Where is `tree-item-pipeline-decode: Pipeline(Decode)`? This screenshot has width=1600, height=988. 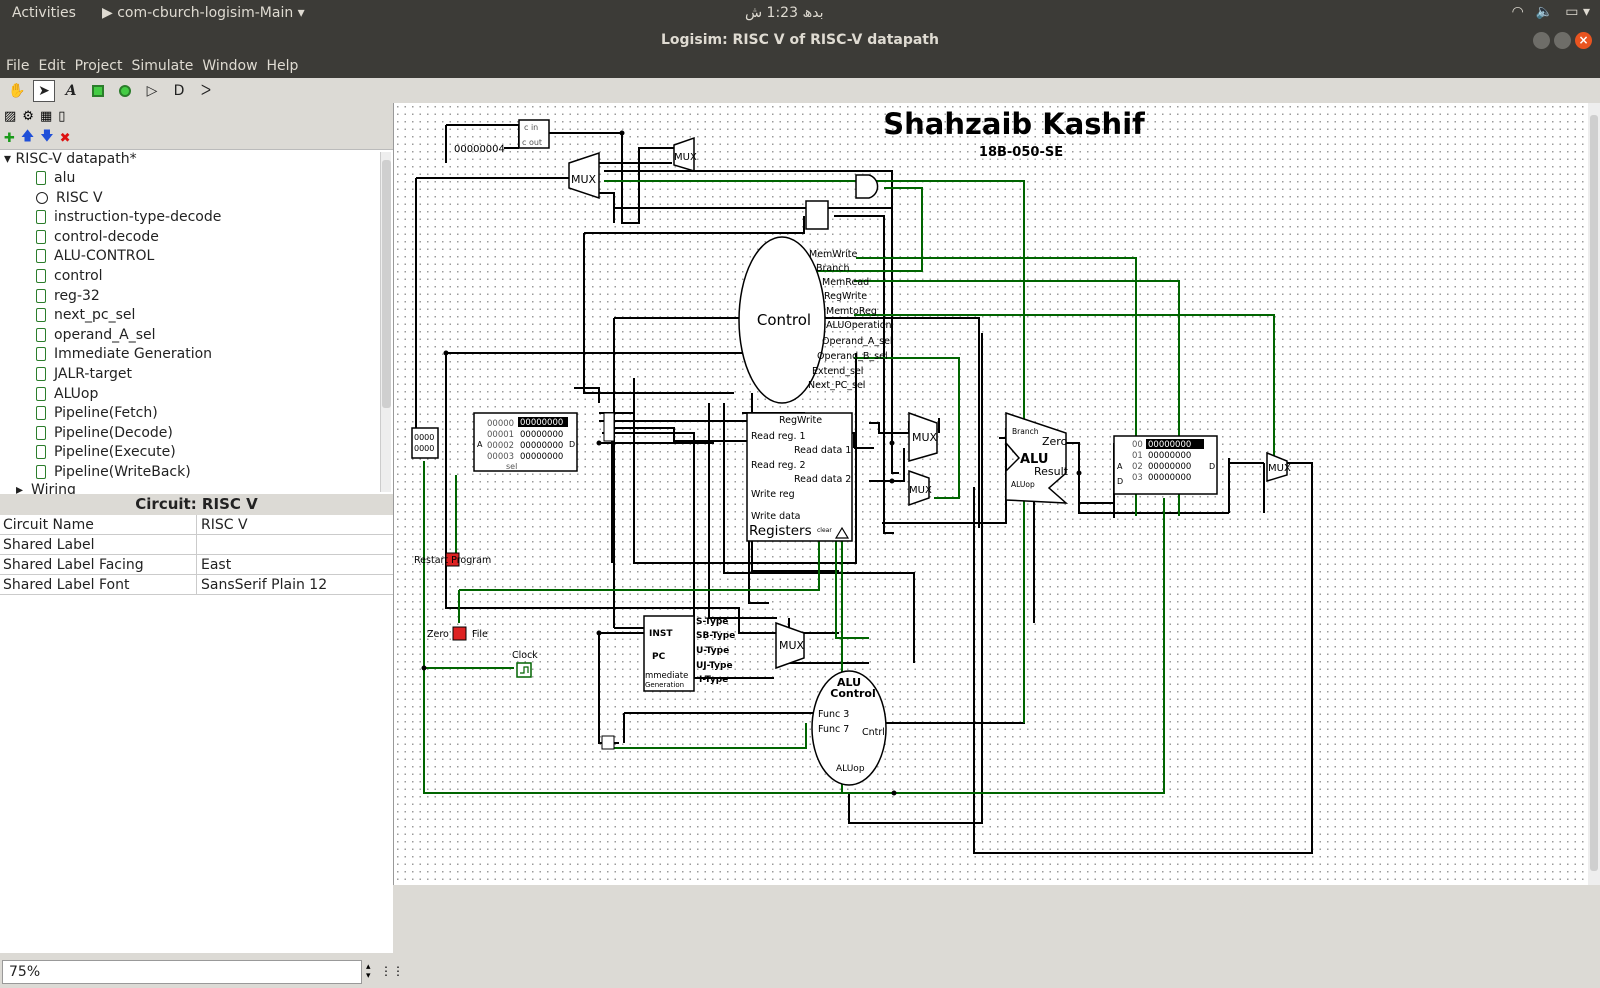 tree-item-pipeline-decode: Pipeline(Decode) is located at coordinates (104, 433).